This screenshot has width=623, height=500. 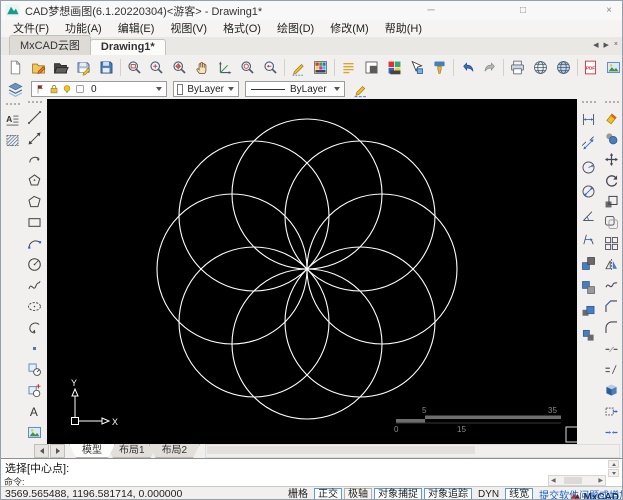 What do you see at coordinates (588, 311) in the screenshot?
I see `dim-update-button` at bounding box center [588, 311].